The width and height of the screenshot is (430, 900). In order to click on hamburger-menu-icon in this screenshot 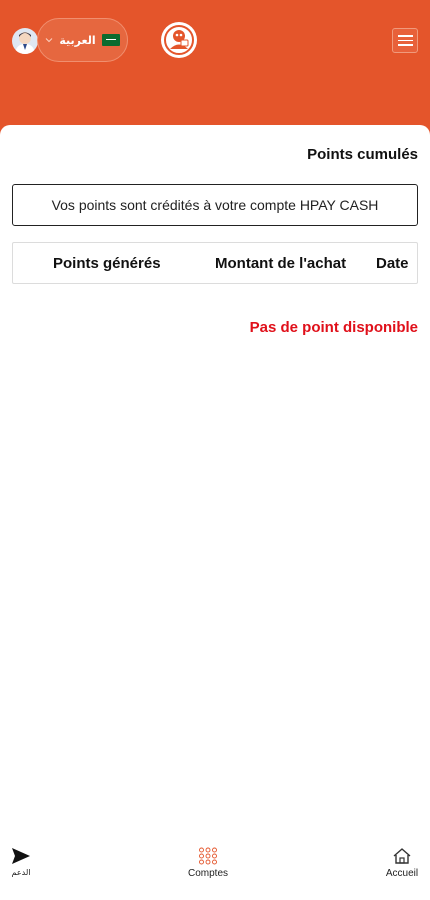, I will do `click(405, 40)`.